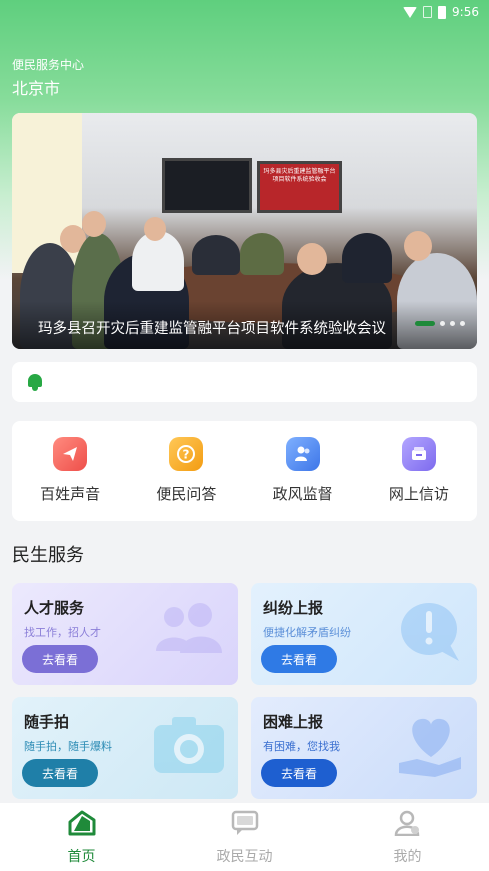 Image resolution: width=489 pixels, height=871 pixels. I want to click on profile-icon, so click(406, 823).